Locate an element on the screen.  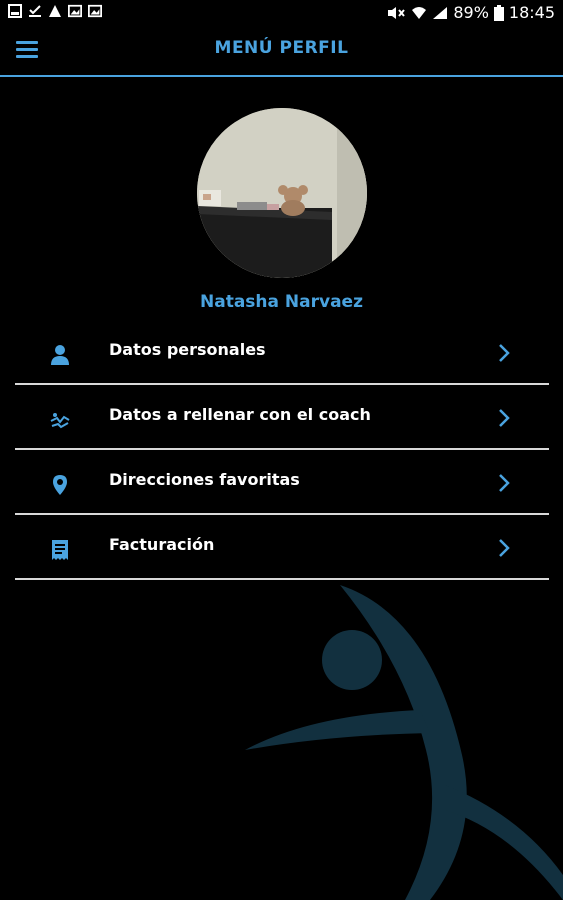
avatar is located at coordinates (282, 193).